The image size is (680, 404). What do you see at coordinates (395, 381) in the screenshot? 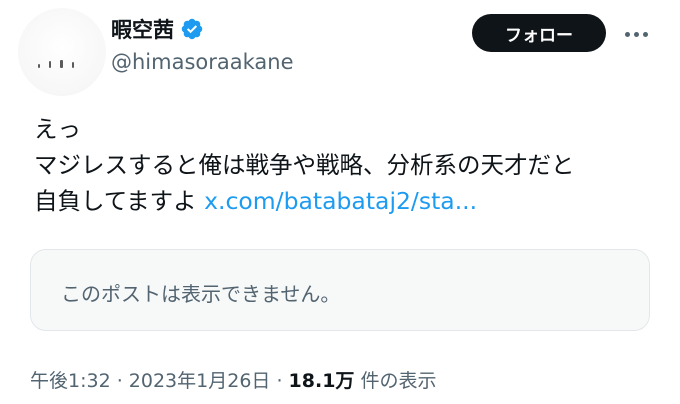
I see `views-label: 件の表示` at bounding box center [395, 381].